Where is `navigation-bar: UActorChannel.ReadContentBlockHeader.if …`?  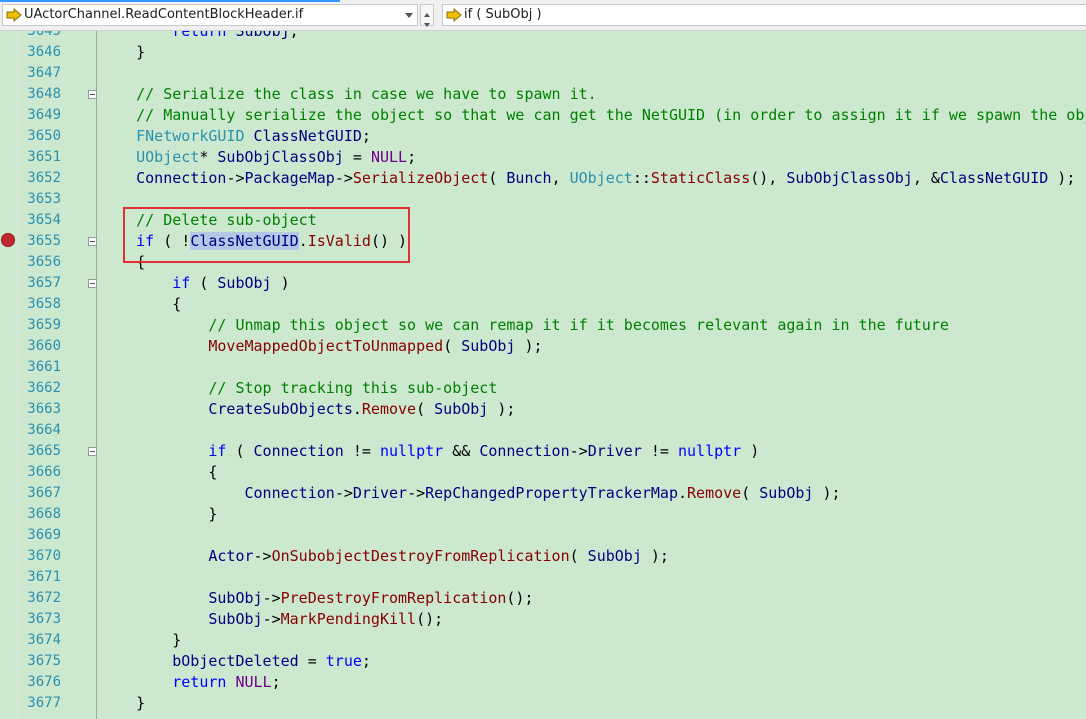
navigation-bar: UActorChannel.ReadContentBlockHeader.if … is located at coordinates (543, 15).